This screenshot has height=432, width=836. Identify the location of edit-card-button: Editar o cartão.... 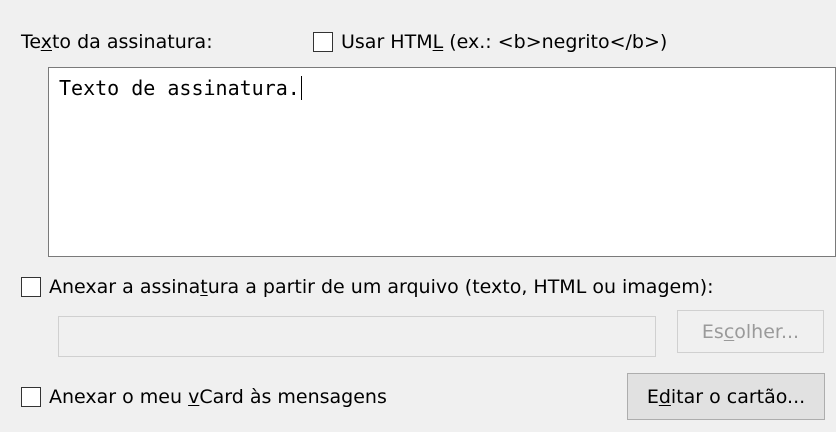
(726, 396).